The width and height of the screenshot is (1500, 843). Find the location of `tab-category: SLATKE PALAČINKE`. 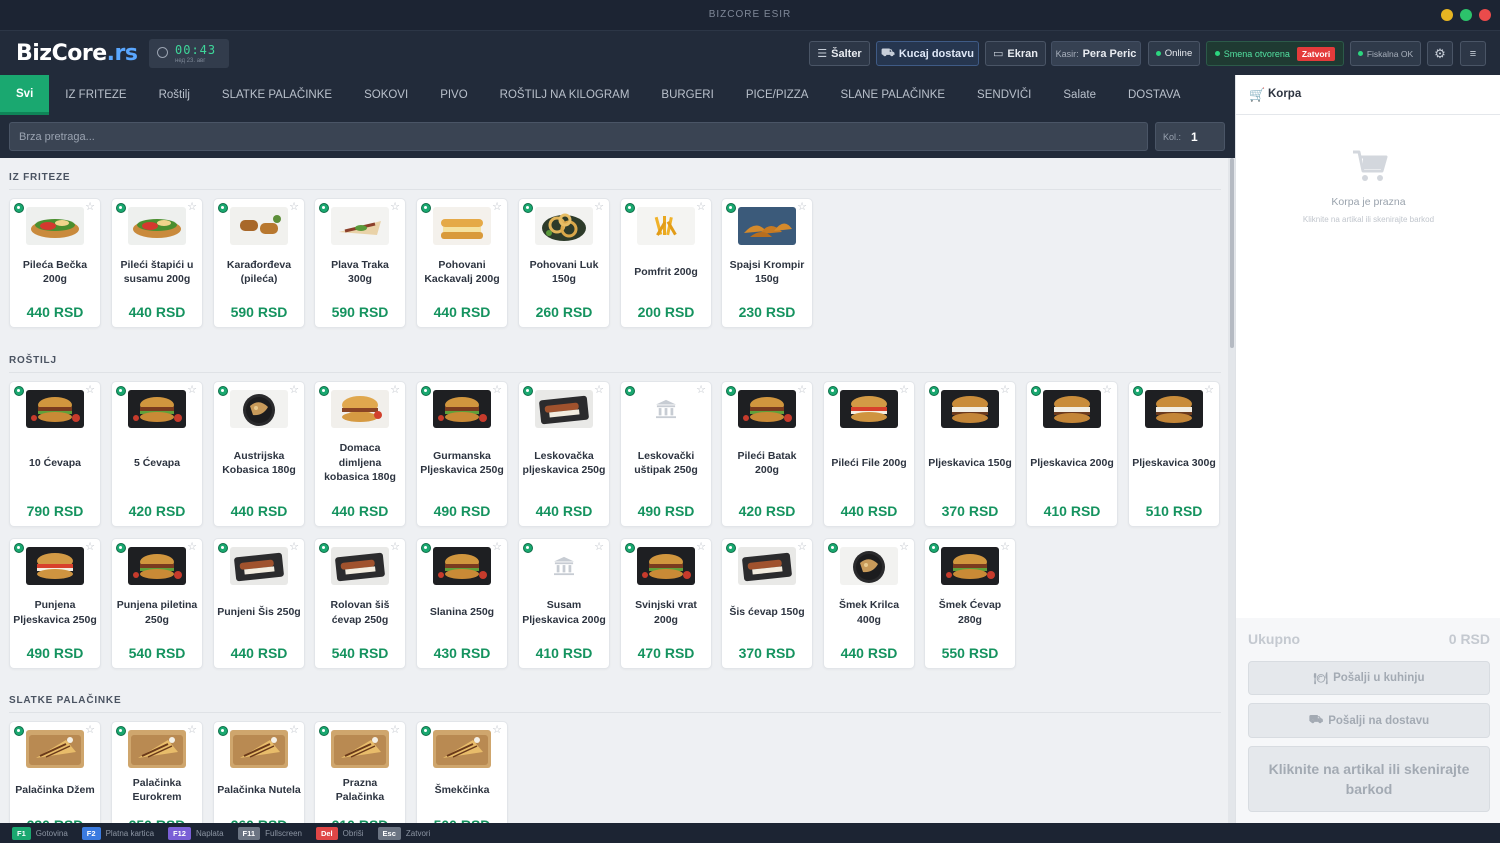

tab-category: SLATKE PALAČINKE is located at coordinates (277, 95).